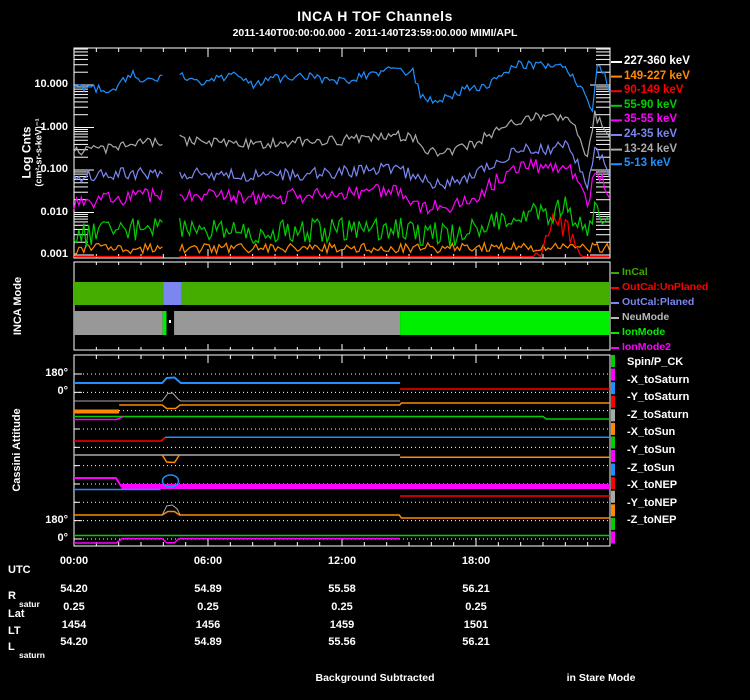 This screenshot has width=750, height=700. I want to click on utc-tick-label: 00:00, so click(74, 561).